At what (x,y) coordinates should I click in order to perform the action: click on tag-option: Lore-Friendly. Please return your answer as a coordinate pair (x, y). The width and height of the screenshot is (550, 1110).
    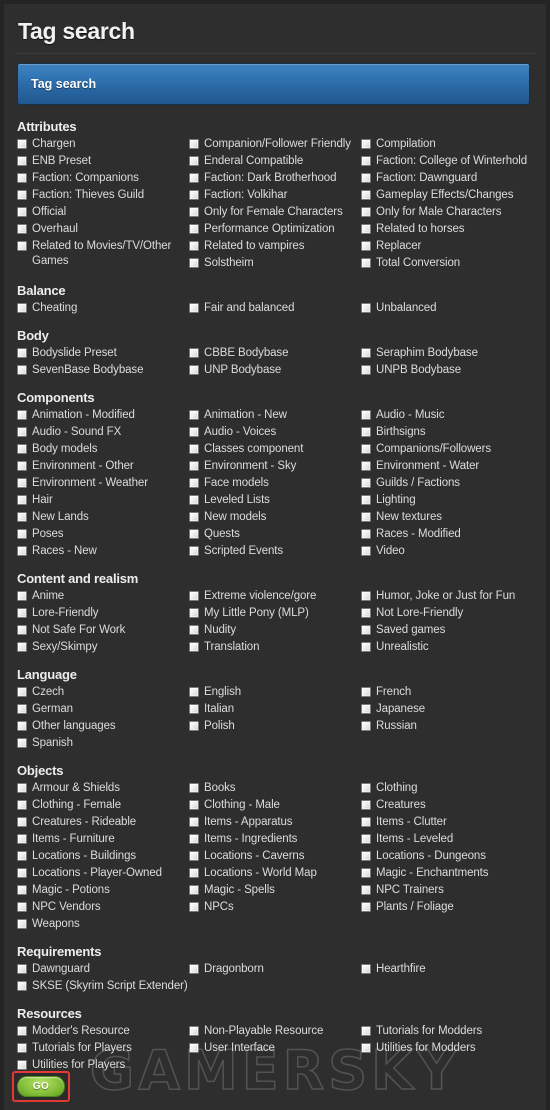
    Looking at the image, I should click on (103, 613).